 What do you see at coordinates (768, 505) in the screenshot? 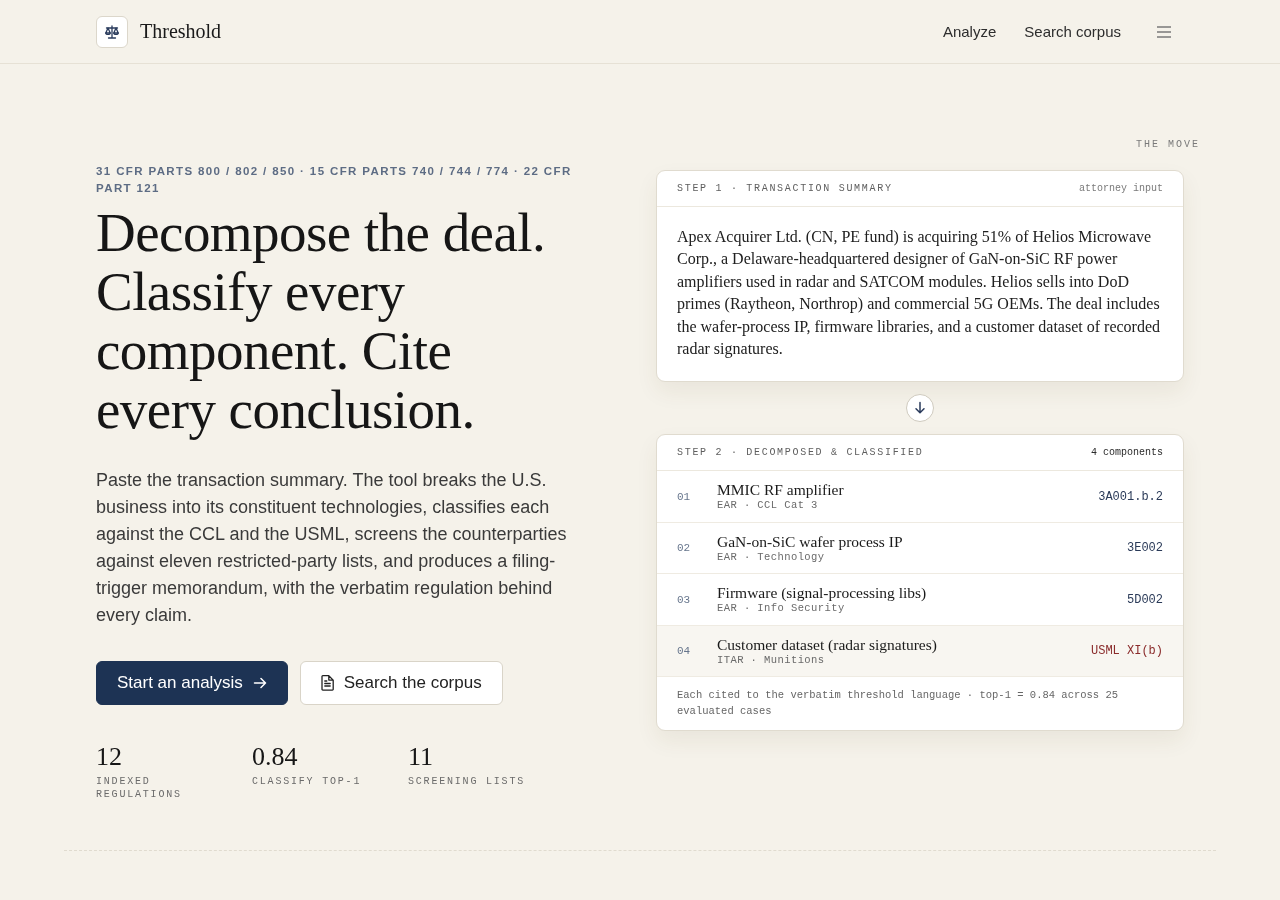
I see `component-regime: EAR · CCL Cat 3` at bounding box center [768, 505].